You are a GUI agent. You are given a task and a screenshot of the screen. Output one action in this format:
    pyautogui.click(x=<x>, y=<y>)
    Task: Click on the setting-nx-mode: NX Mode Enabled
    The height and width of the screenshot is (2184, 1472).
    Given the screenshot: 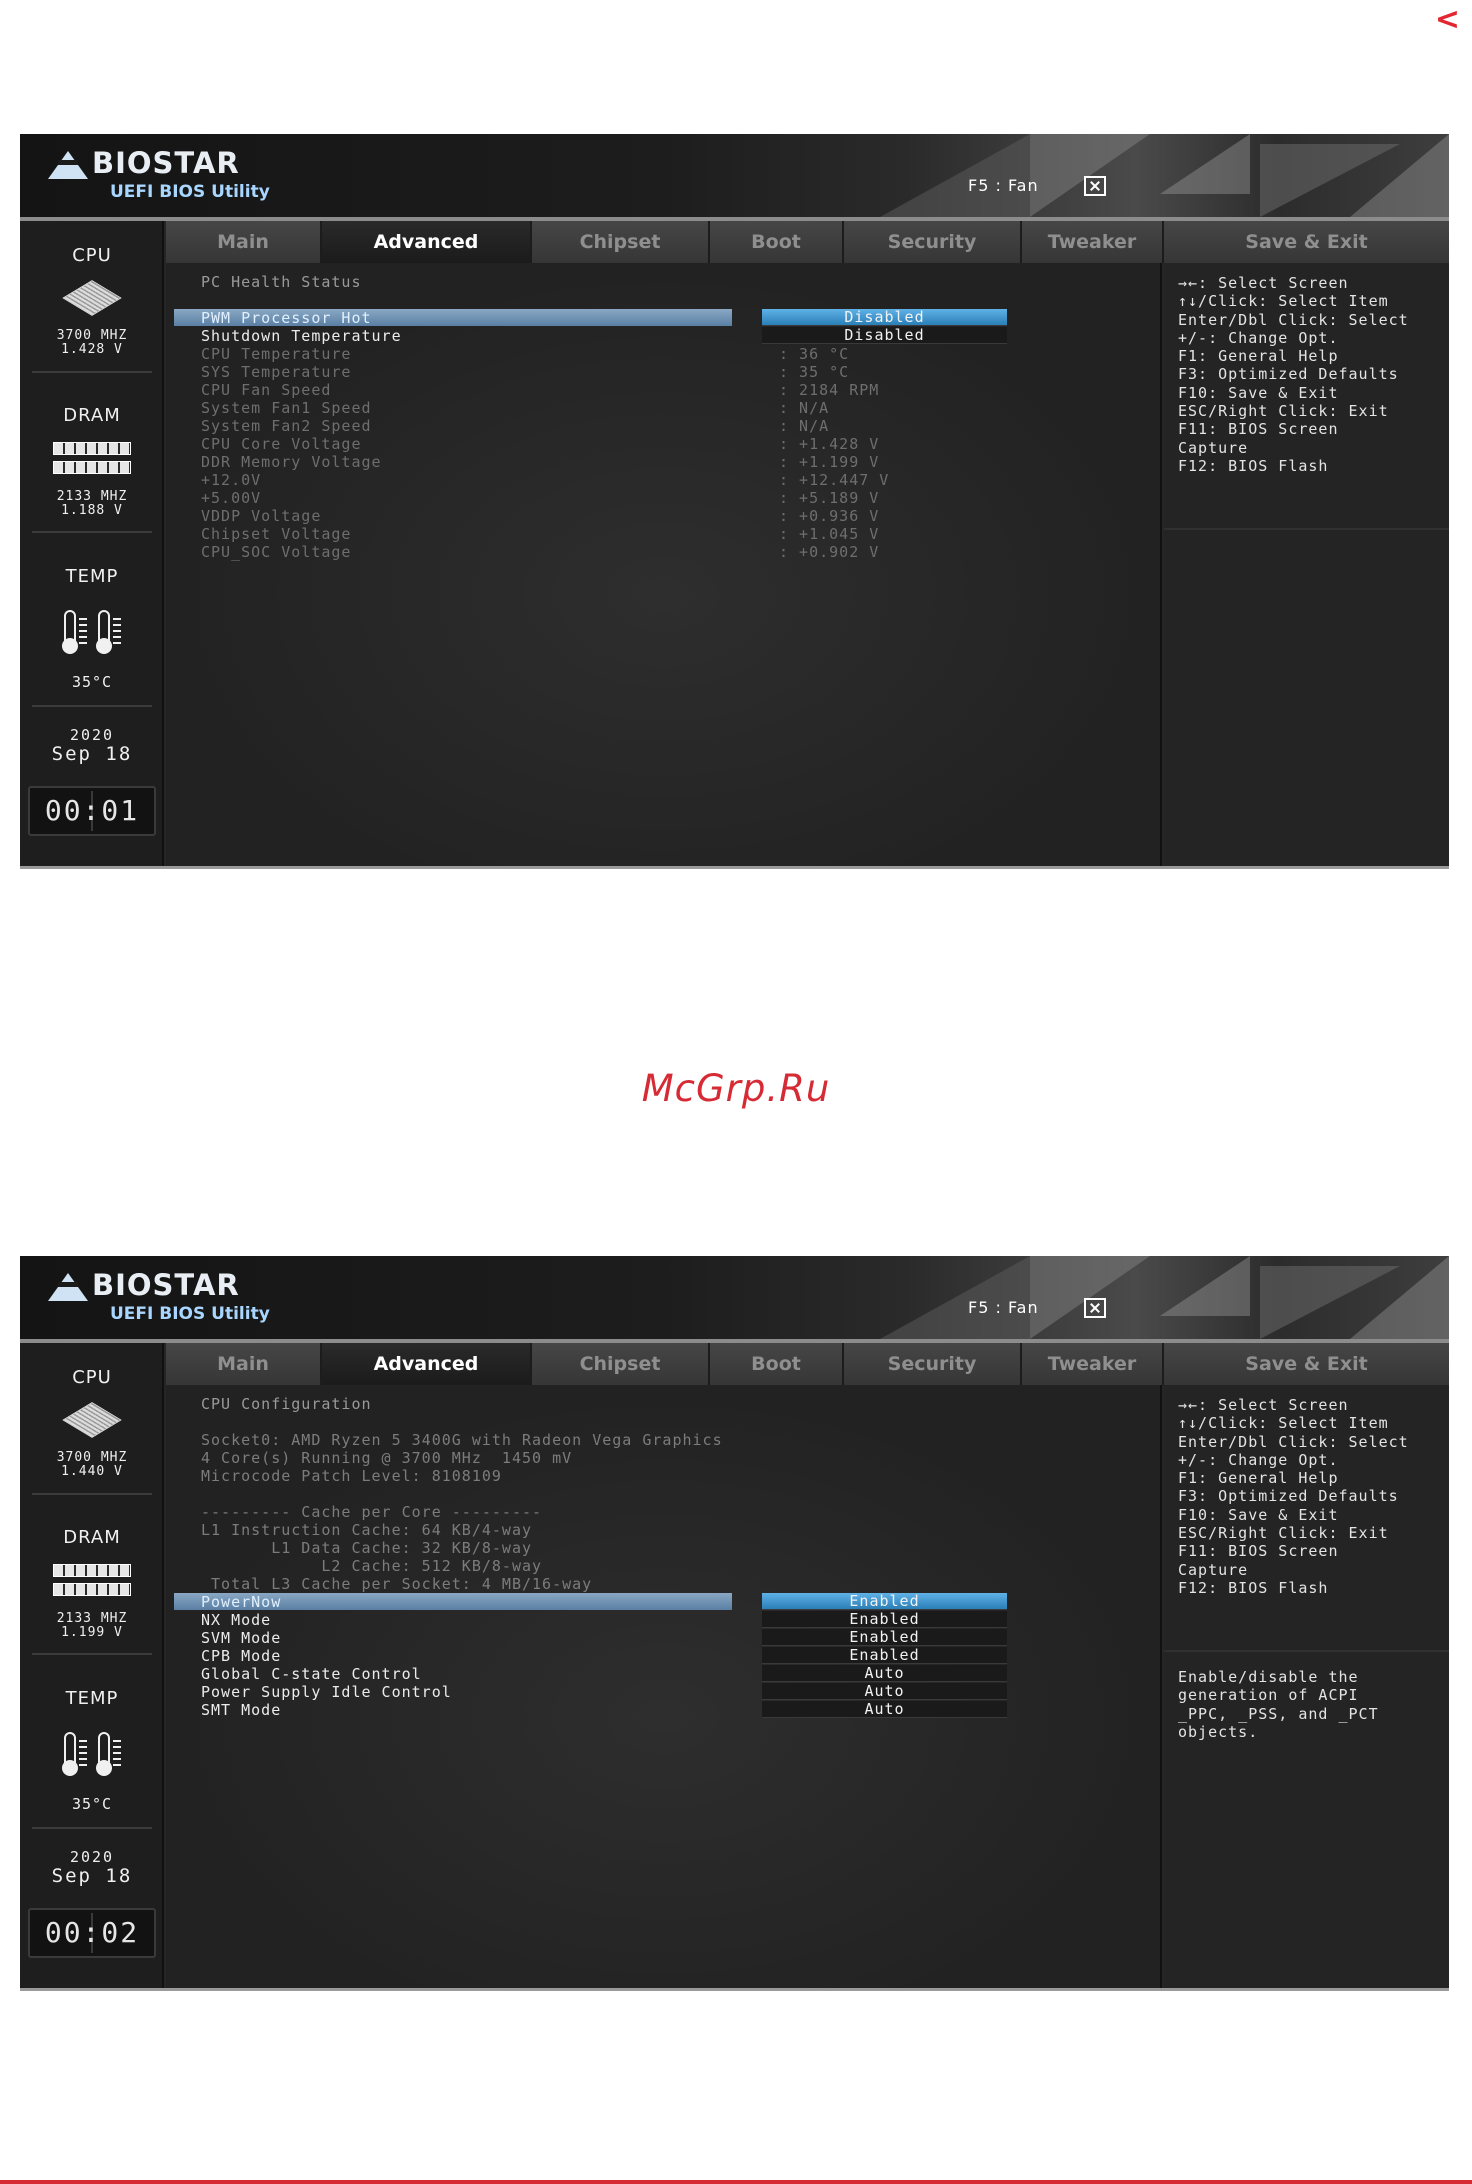 What is the action you would take?
    pyautogui.click(x=664, y=1620)
    